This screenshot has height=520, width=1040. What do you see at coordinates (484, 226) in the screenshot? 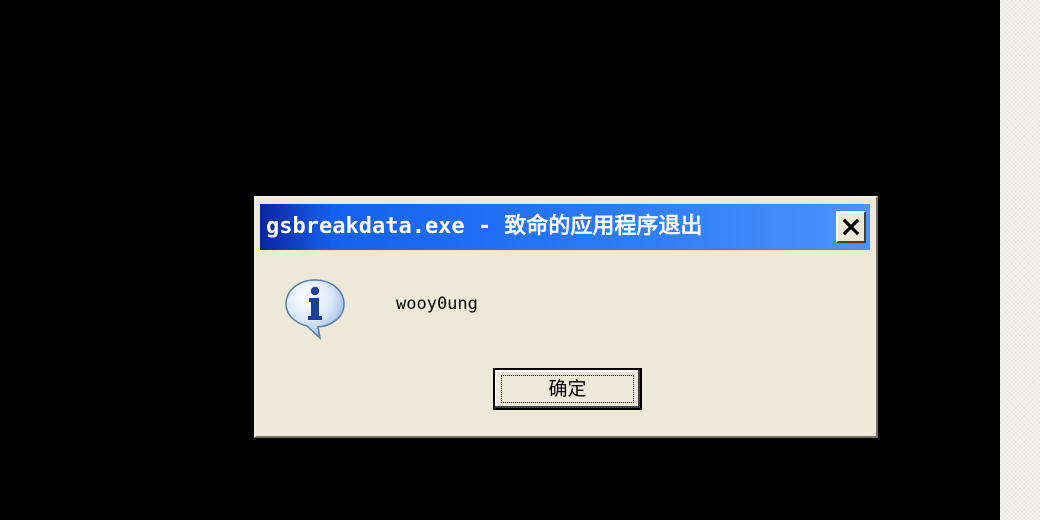
I see `dialog-title: gsbreakdata.exe - 致命的应用程序退出` at bounding box center [484, 226].